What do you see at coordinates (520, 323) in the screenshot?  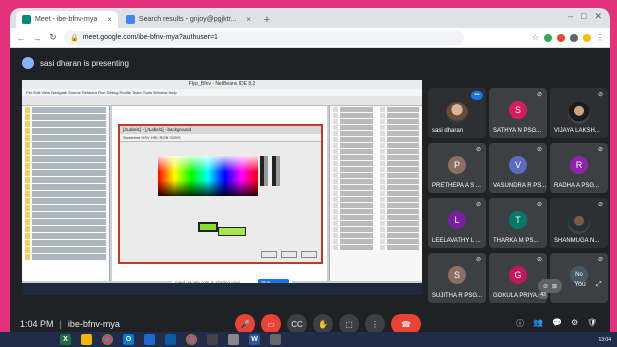 I see `info-icon: ⓘ` at bounding box center [520, 323].